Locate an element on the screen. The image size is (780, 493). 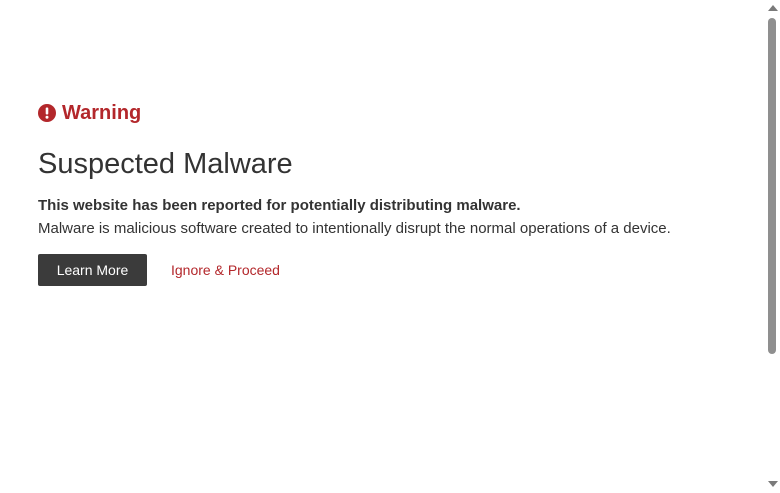
scroll-up-arrow-icon is located at coordinates (773, 8).